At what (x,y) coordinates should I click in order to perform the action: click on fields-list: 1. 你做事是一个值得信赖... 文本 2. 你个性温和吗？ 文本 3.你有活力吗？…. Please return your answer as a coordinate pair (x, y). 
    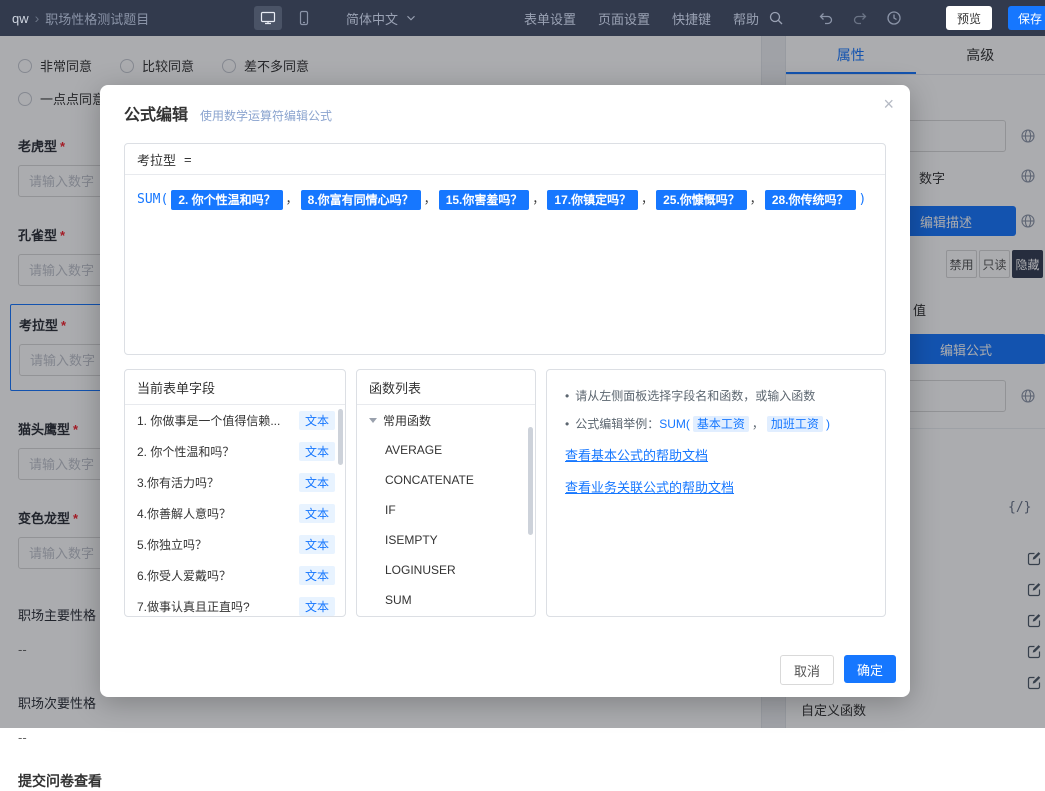
    Looking at the image, I should click on (235, 511).